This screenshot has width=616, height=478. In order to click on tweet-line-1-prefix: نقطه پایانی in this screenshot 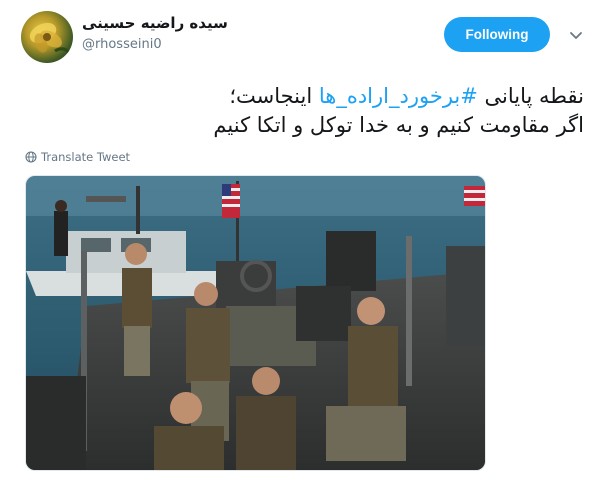, I will do `click(530, 96)`.